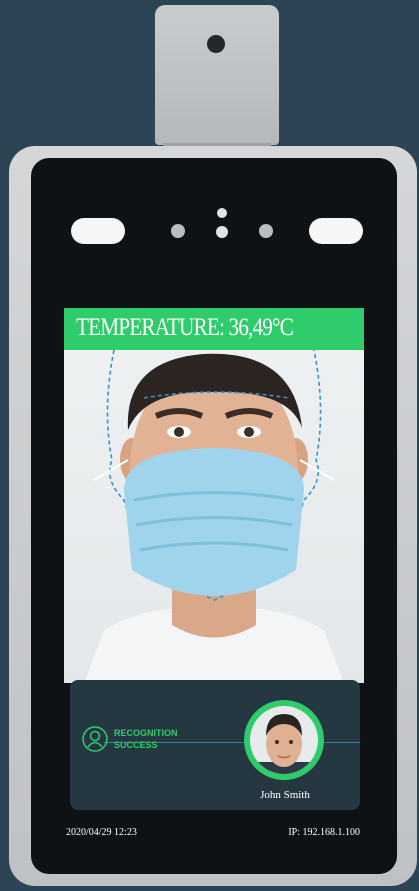  What do you see at coordinates (222, 232) in the screenshot?
I see `camera-lens-center` at bounding box center [222, 232].